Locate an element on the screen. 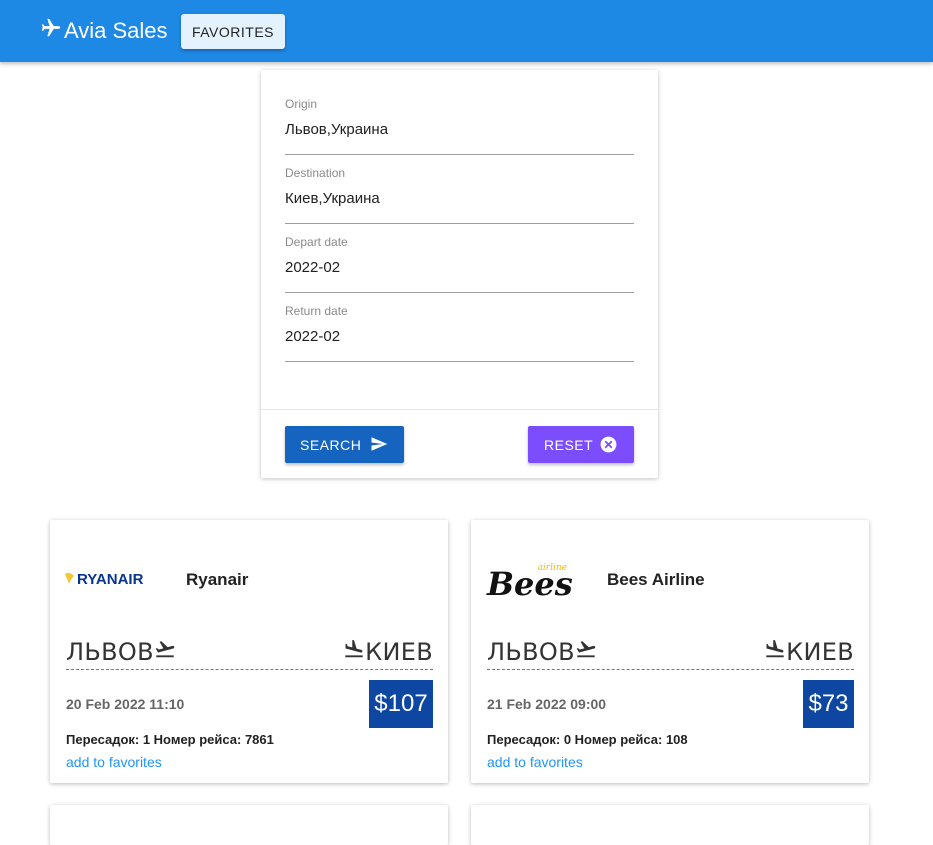 The image size is (933, 845). origin-field: Origin Львов,Украина is located at coordinates (459, 126).